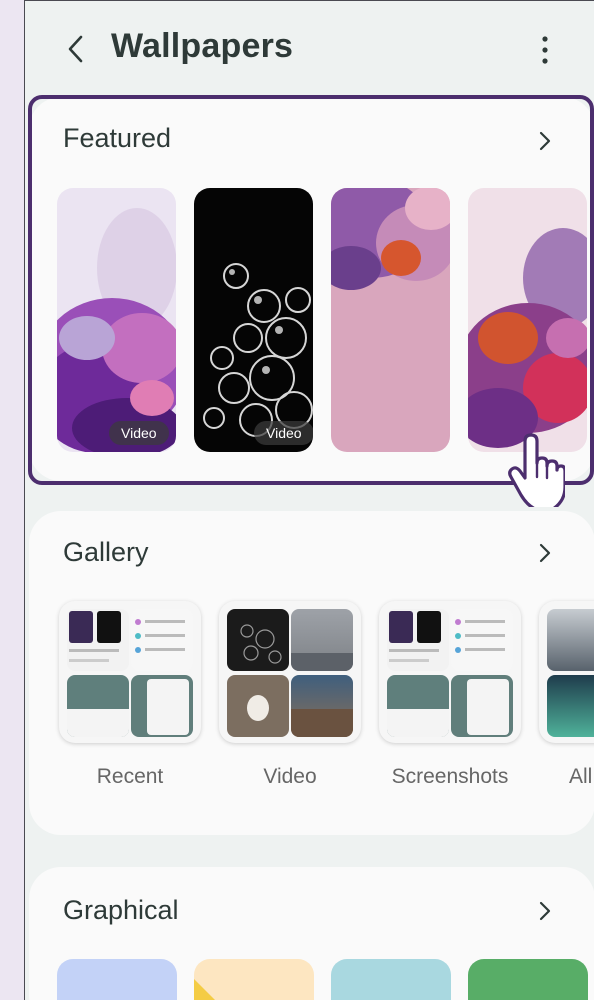 This screenshot has height=1000, width=594. Describe the element at coordinates (117, 138) in the screenshot. I see `featured-title: Featured` at that location.